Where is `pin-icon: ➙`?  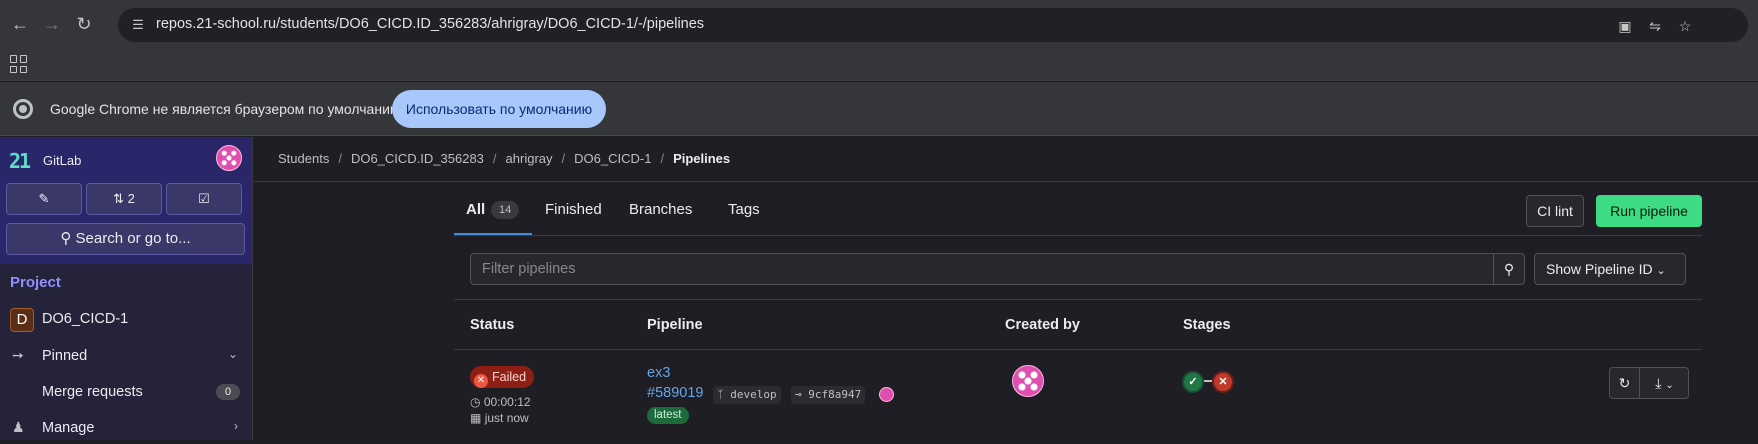
pin-icon: ➙ is located at coordinates (18, 355).